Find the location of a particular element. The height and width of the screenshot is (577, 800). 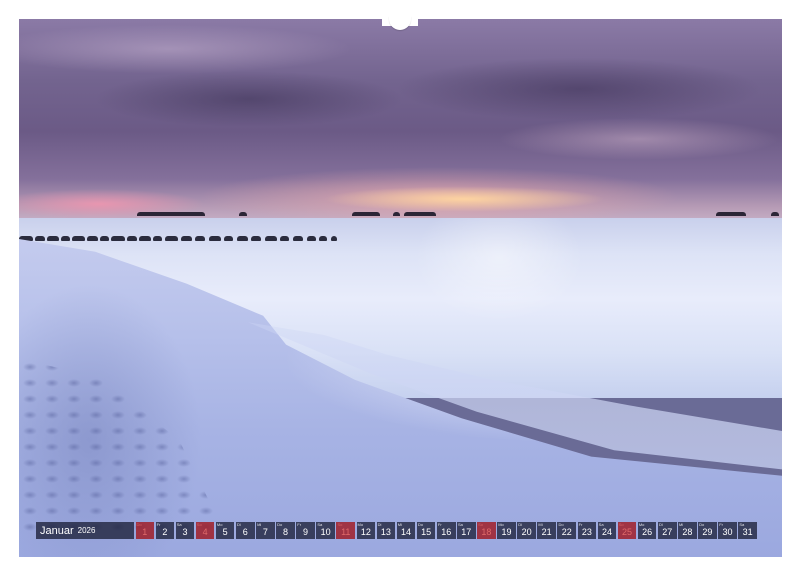

calendar-day: Sa 10 is located at coordinates (325, 530).